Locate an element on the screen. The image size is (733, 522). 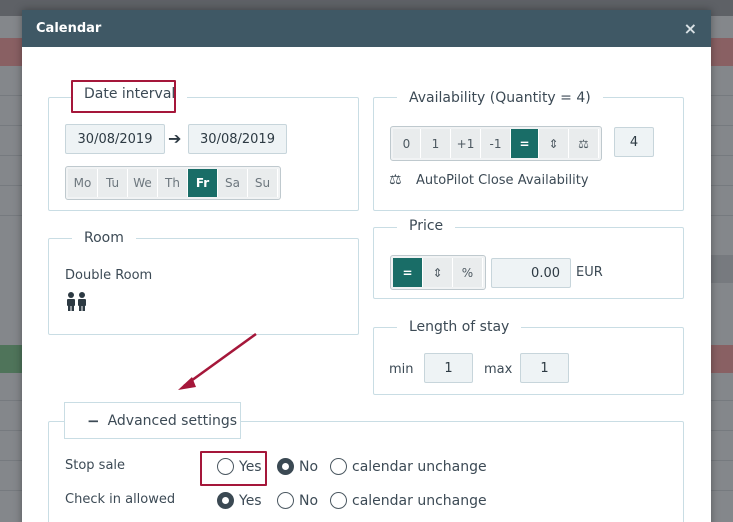
two-persons-icon is located at coordinates (77, 303).